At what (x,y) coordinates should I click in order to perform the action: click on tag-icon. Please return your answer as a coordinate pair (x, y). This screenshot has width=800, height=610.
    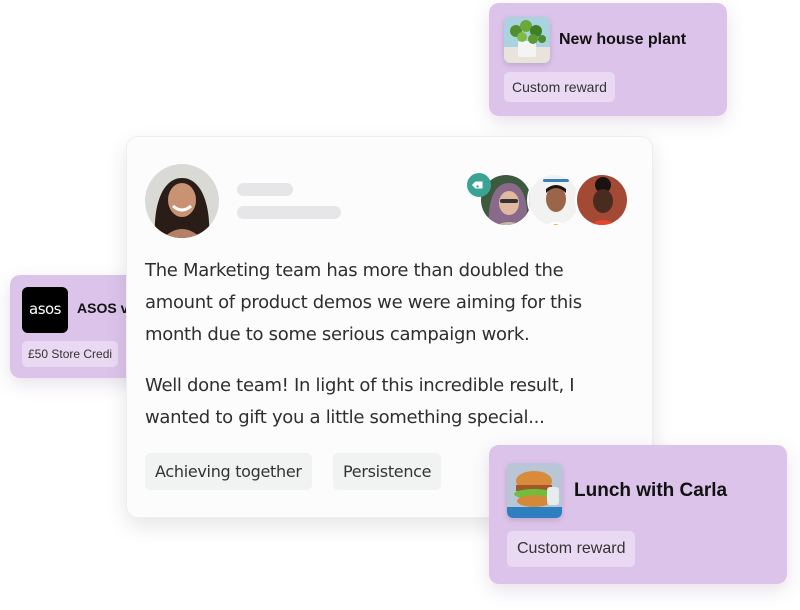
    Looking at the image, I should click on (479, 185).